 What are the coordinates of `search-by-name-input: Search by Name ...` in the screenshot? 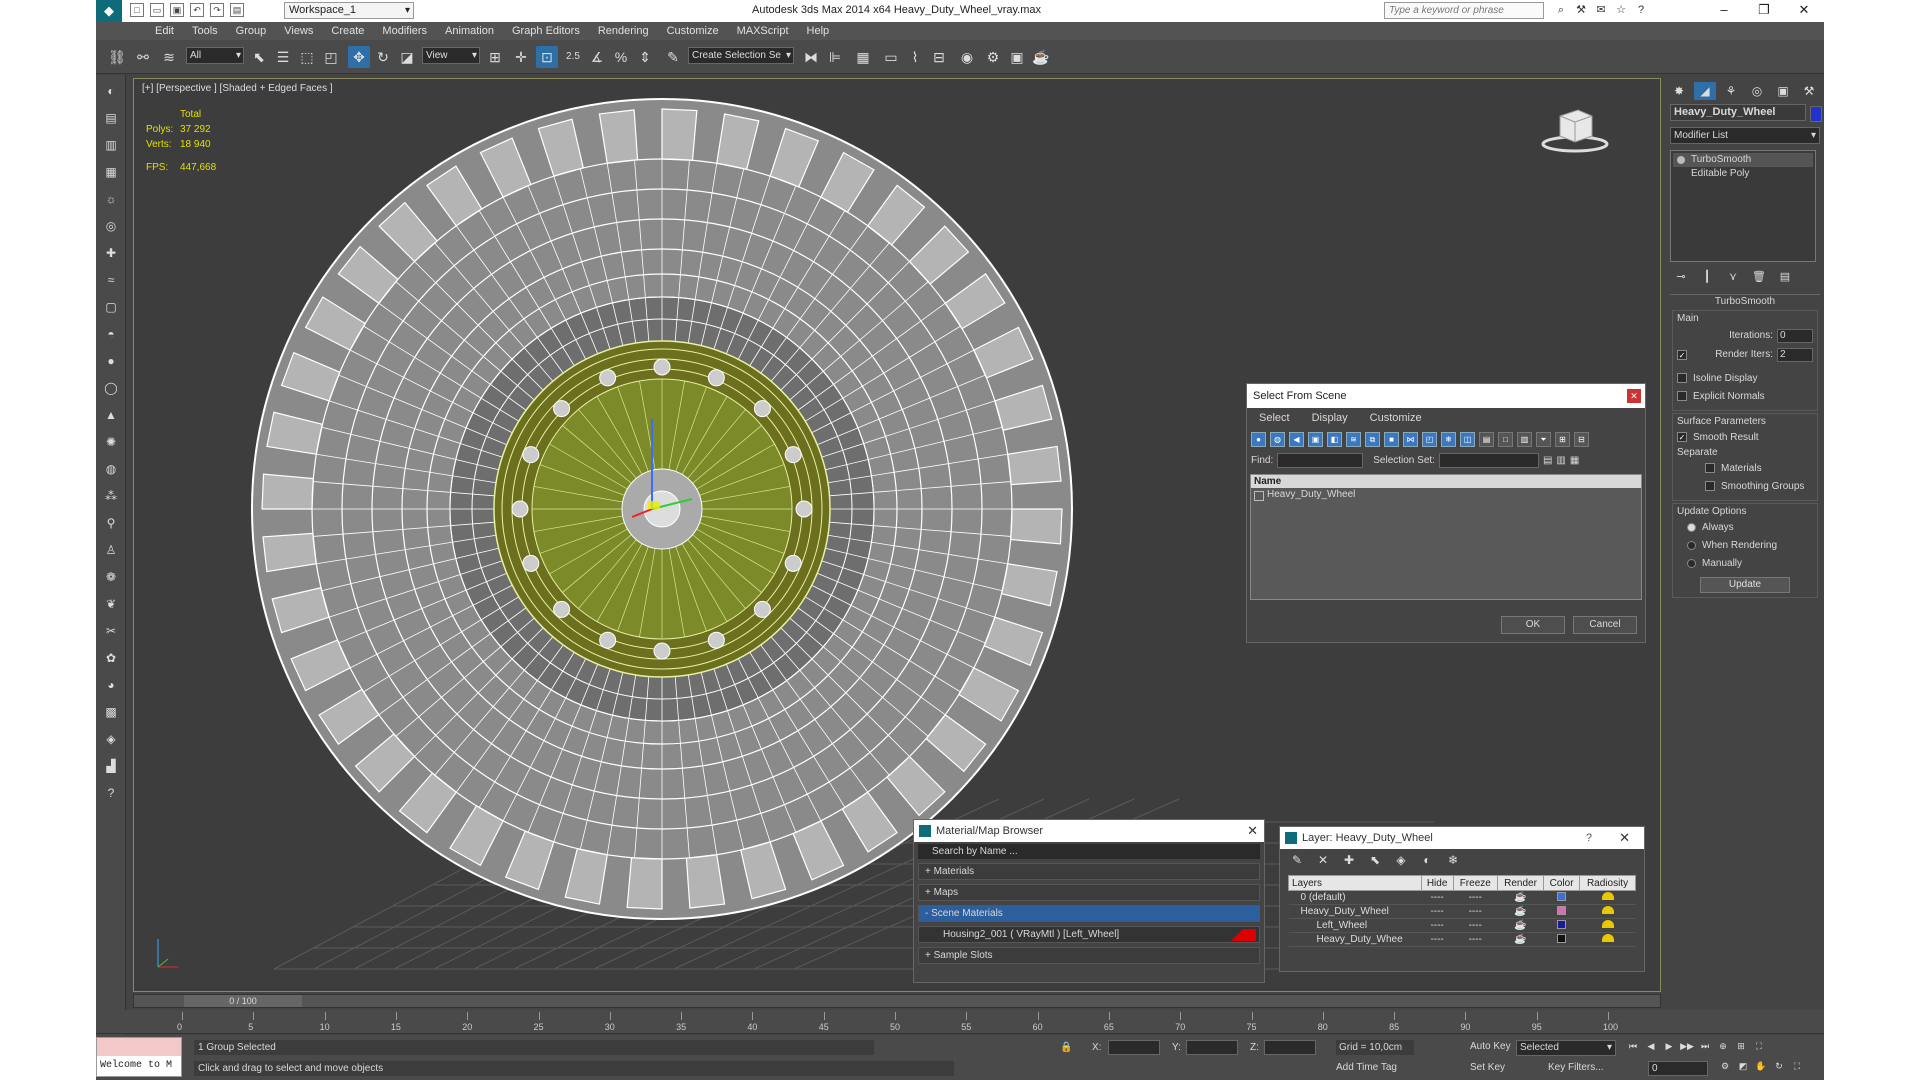 It's located at (1089, 851).